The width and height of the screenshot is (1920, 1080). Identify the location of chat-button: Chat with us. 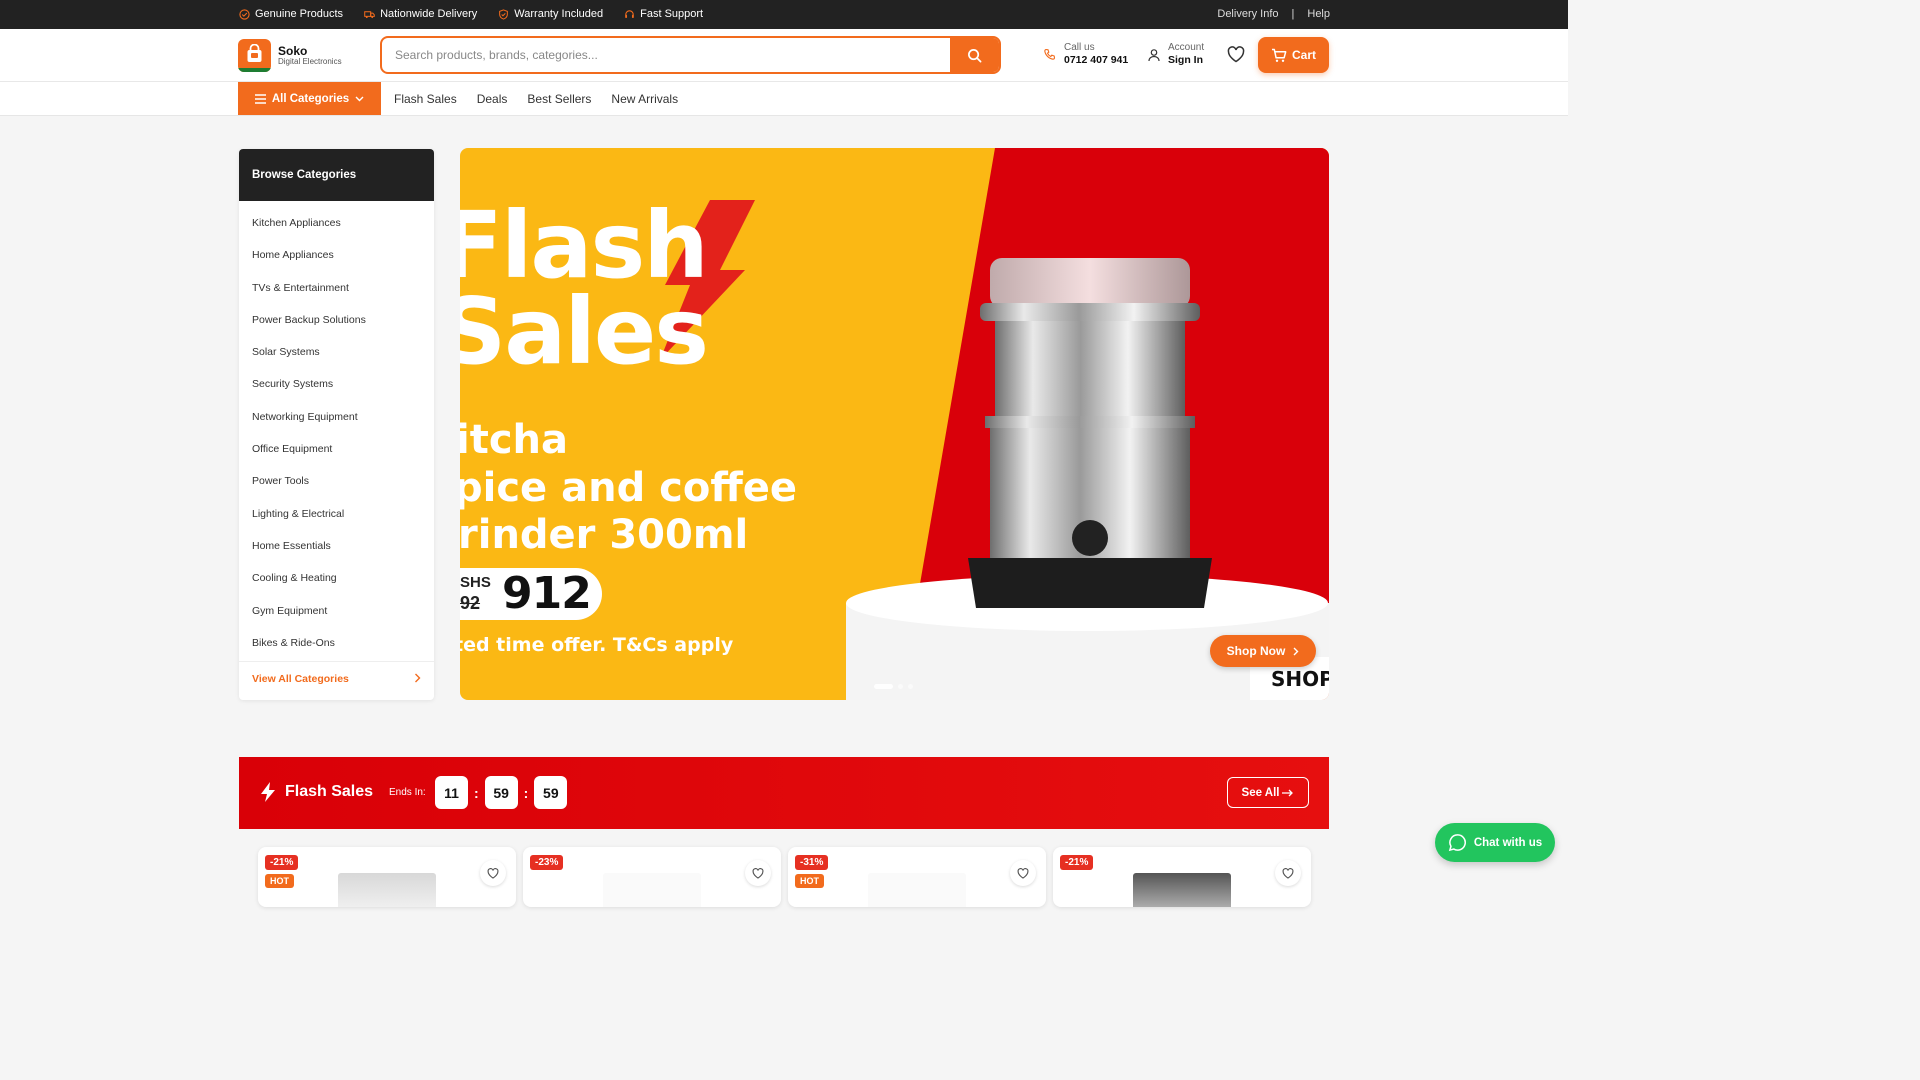
(1495, 842).